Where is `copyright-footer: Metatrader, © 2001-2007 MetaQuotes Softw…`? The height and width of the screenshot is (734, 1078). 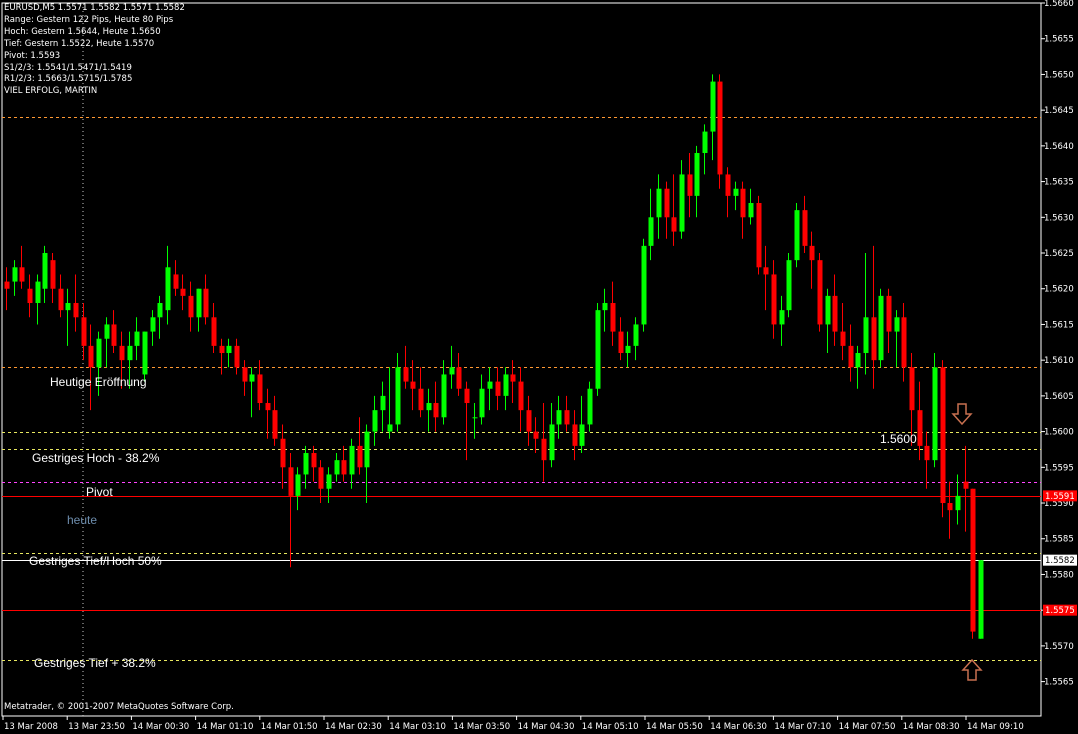 copyright-footer: Metatrader, © 2001-2007 MetaQuotes Softw… is located at coordinates (119, 707).